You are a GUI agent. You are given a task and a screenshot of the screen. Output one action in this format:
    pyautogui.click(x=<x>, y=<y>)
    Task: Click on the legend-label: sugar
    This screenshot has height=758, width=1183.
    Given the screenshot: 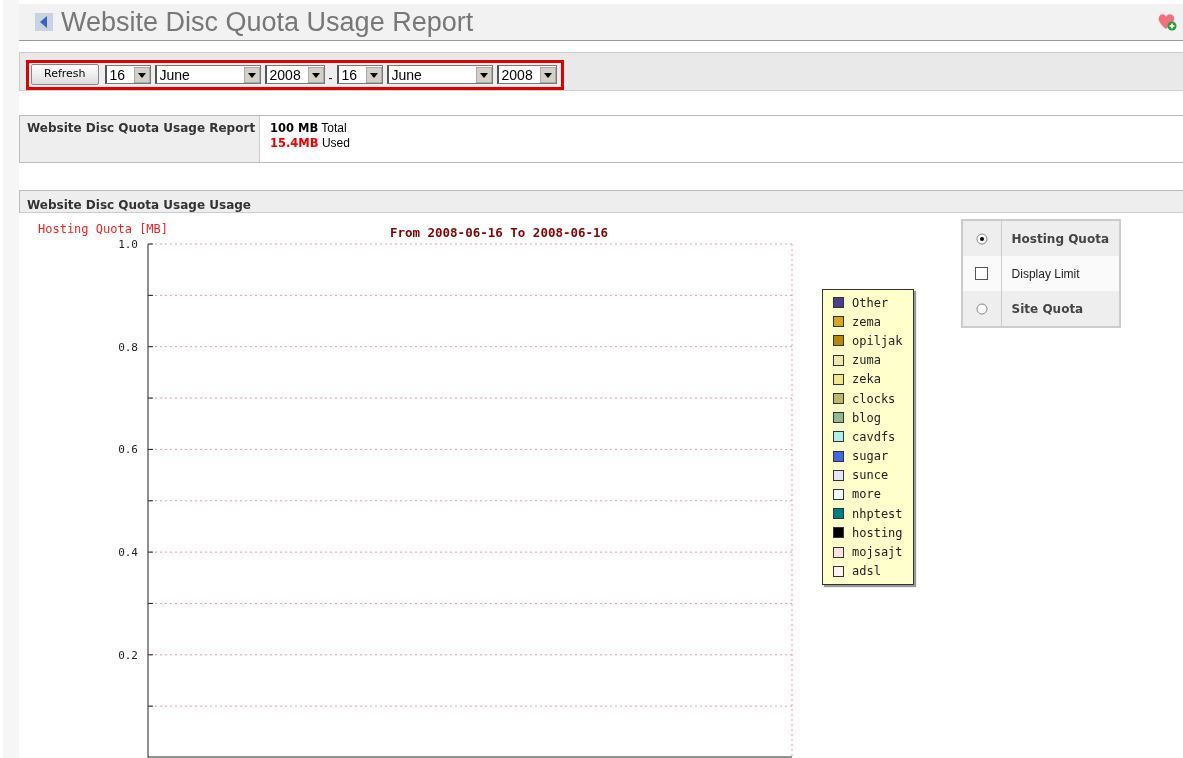 What is the action you would take?
    pyautogui.click(x=870, y=456)
    